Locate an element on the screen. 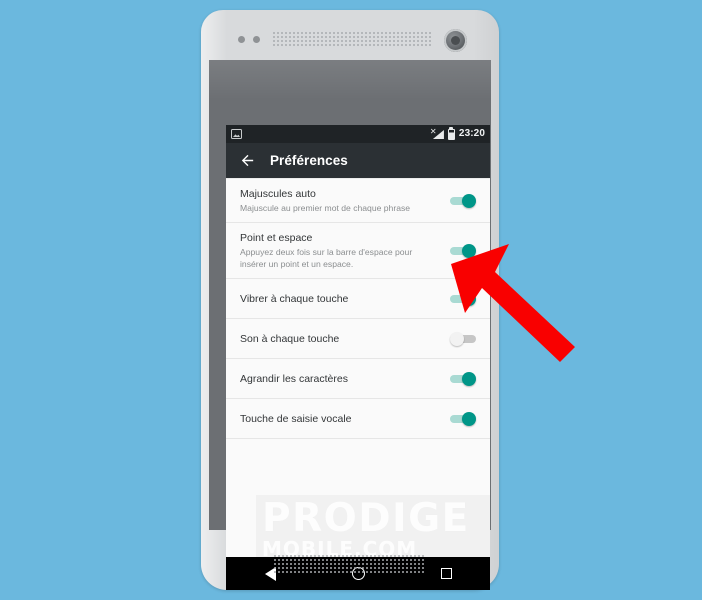  setting-text: Touche de saisie vocale is located at coordinates (340, 419).